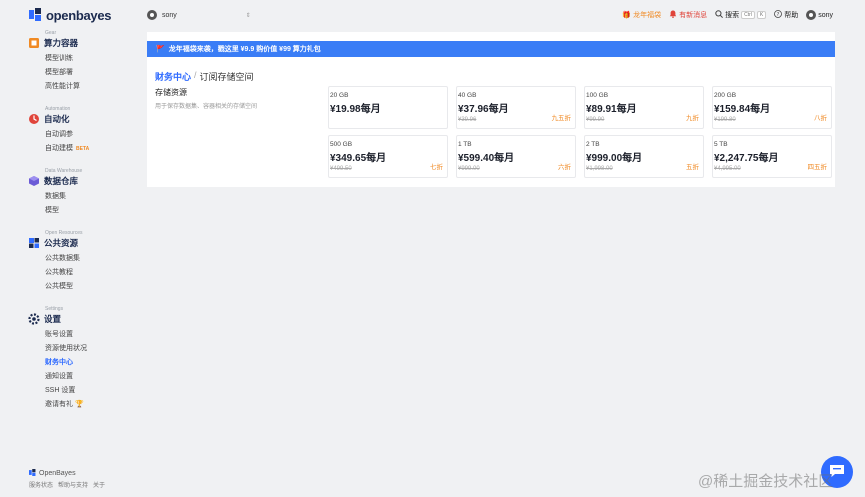 Image resolution: width=865 pixels, height=497 pixels. I want to click on plan-card-20gb: 20 GB ¥19.98每月, so click(388, 107).